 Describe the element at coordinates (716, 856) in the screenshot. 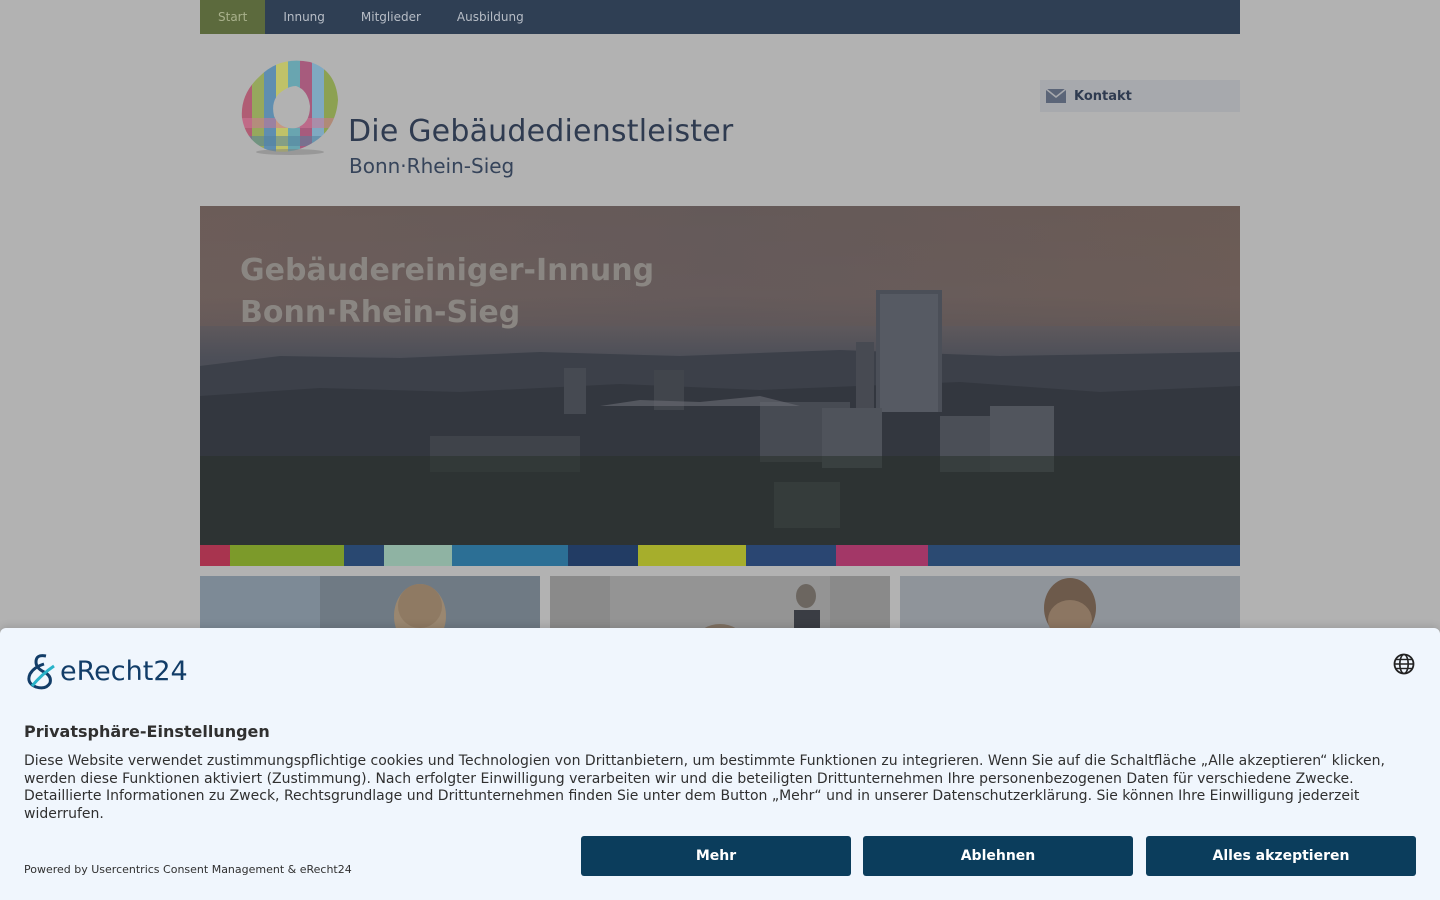

I see `more-button: Mehr` at that location.